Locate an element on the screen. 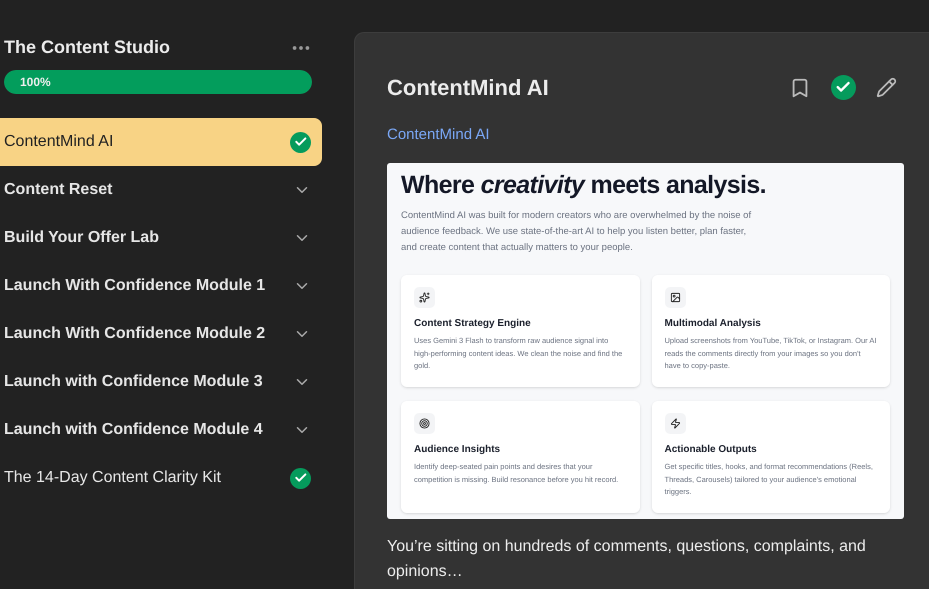 This screenshot has width=929, height=589. lesson-title: ContentMind AI is located at coordinates (468, 88).